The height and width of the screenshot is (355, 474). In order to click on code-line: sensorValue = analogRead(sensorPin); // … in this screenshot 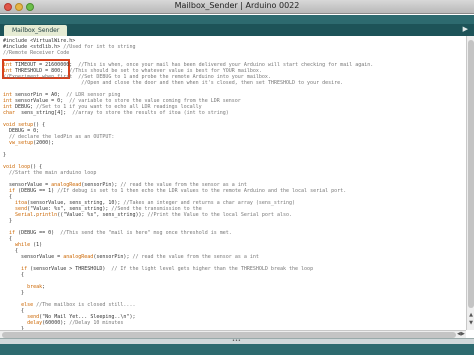, I will do `click(131, 257)`.